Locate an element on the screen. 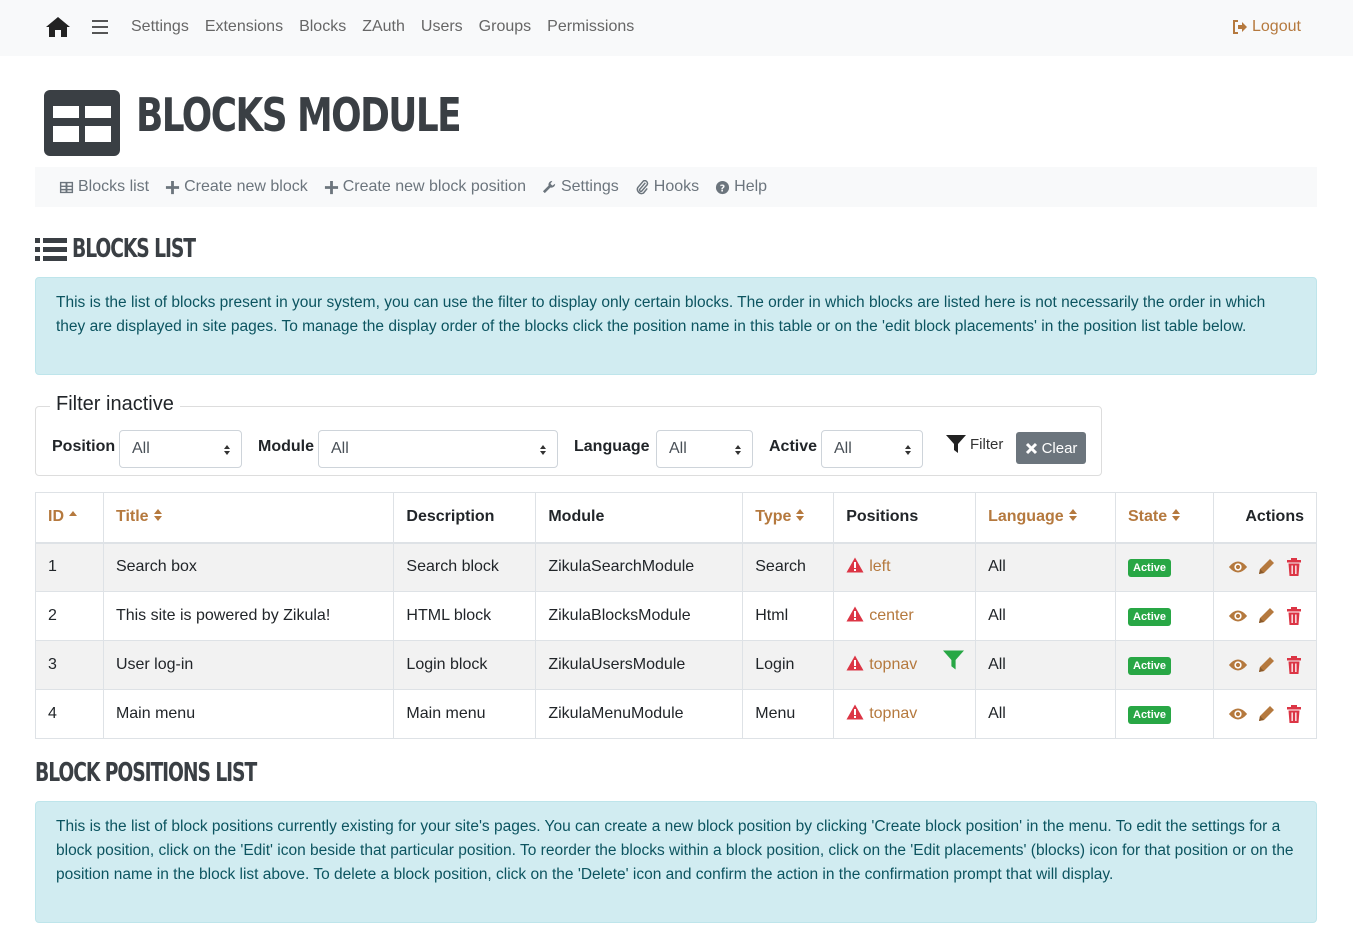  select-arrows-icon is located at coordinates (738, 450).